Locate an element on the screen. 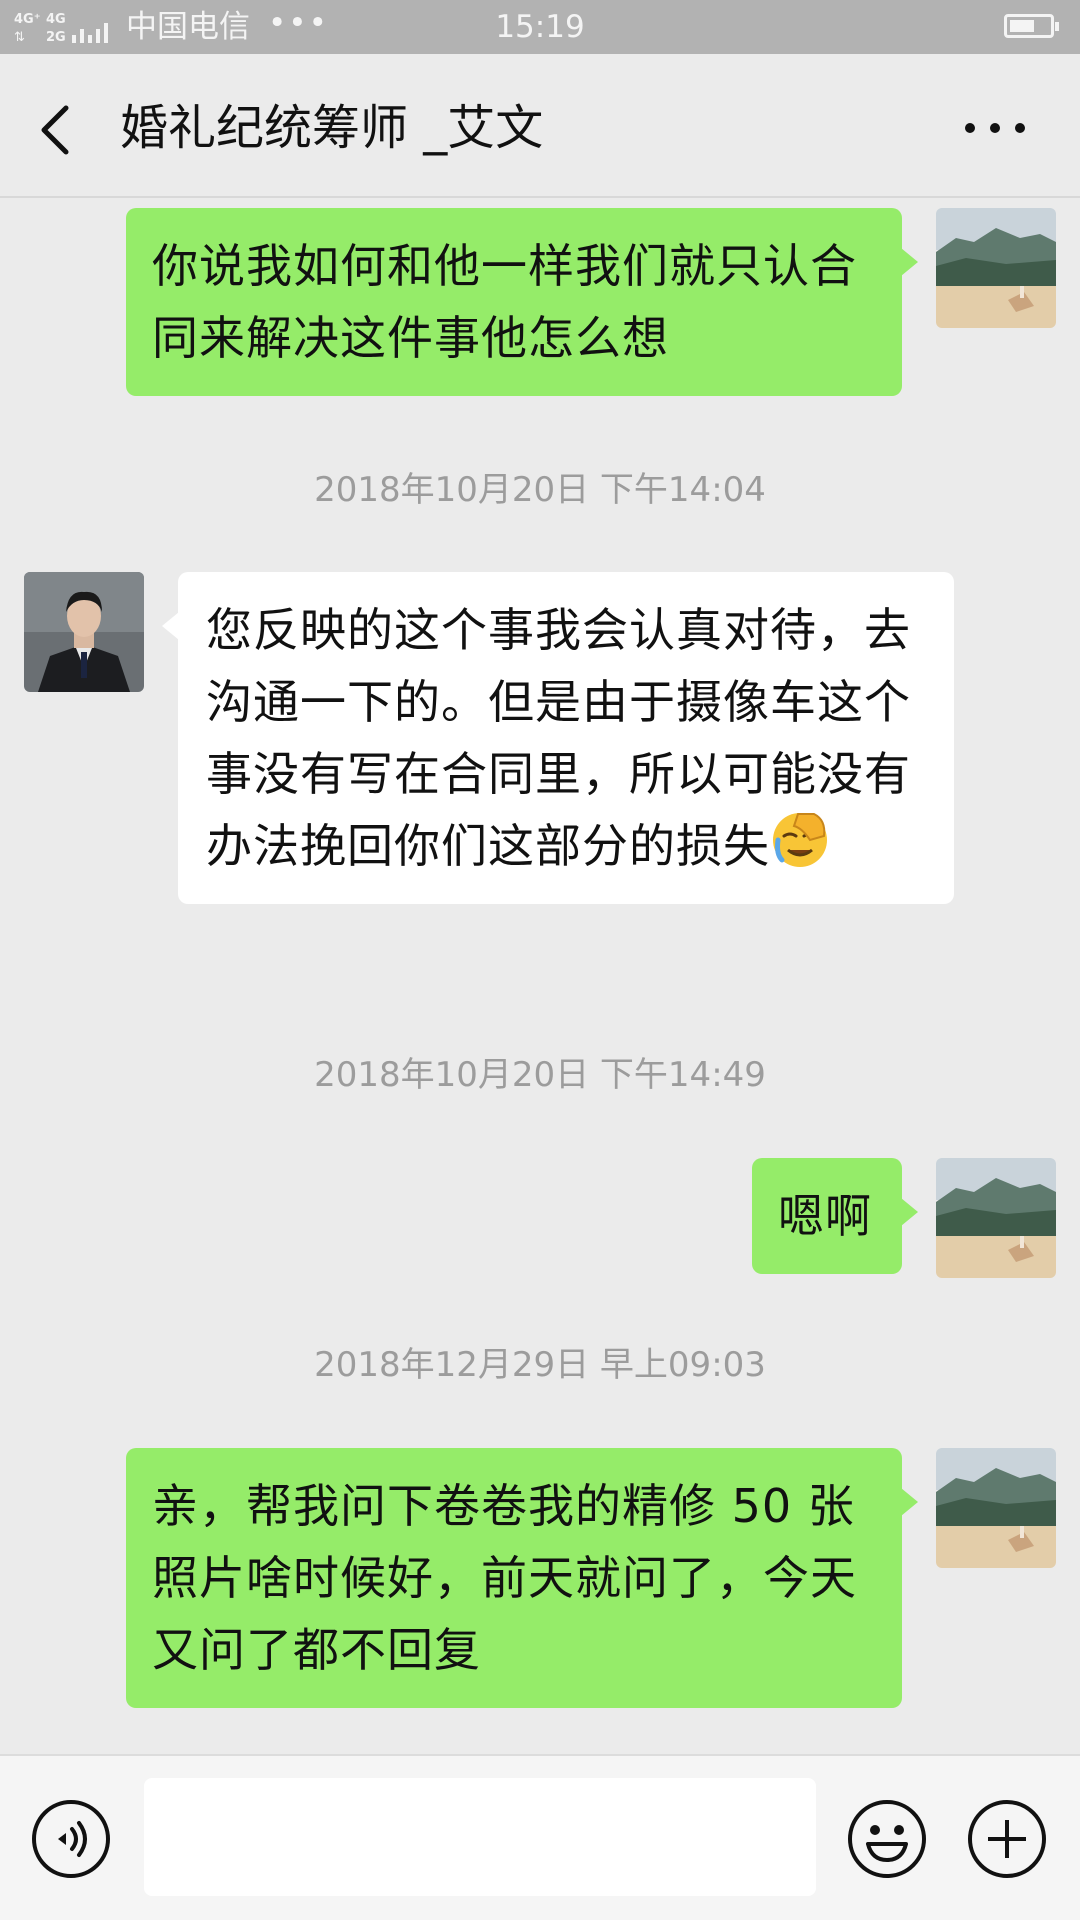  chat-title: 婚礼纪统筹师 _艾文 is located at coordinates (332, 128).